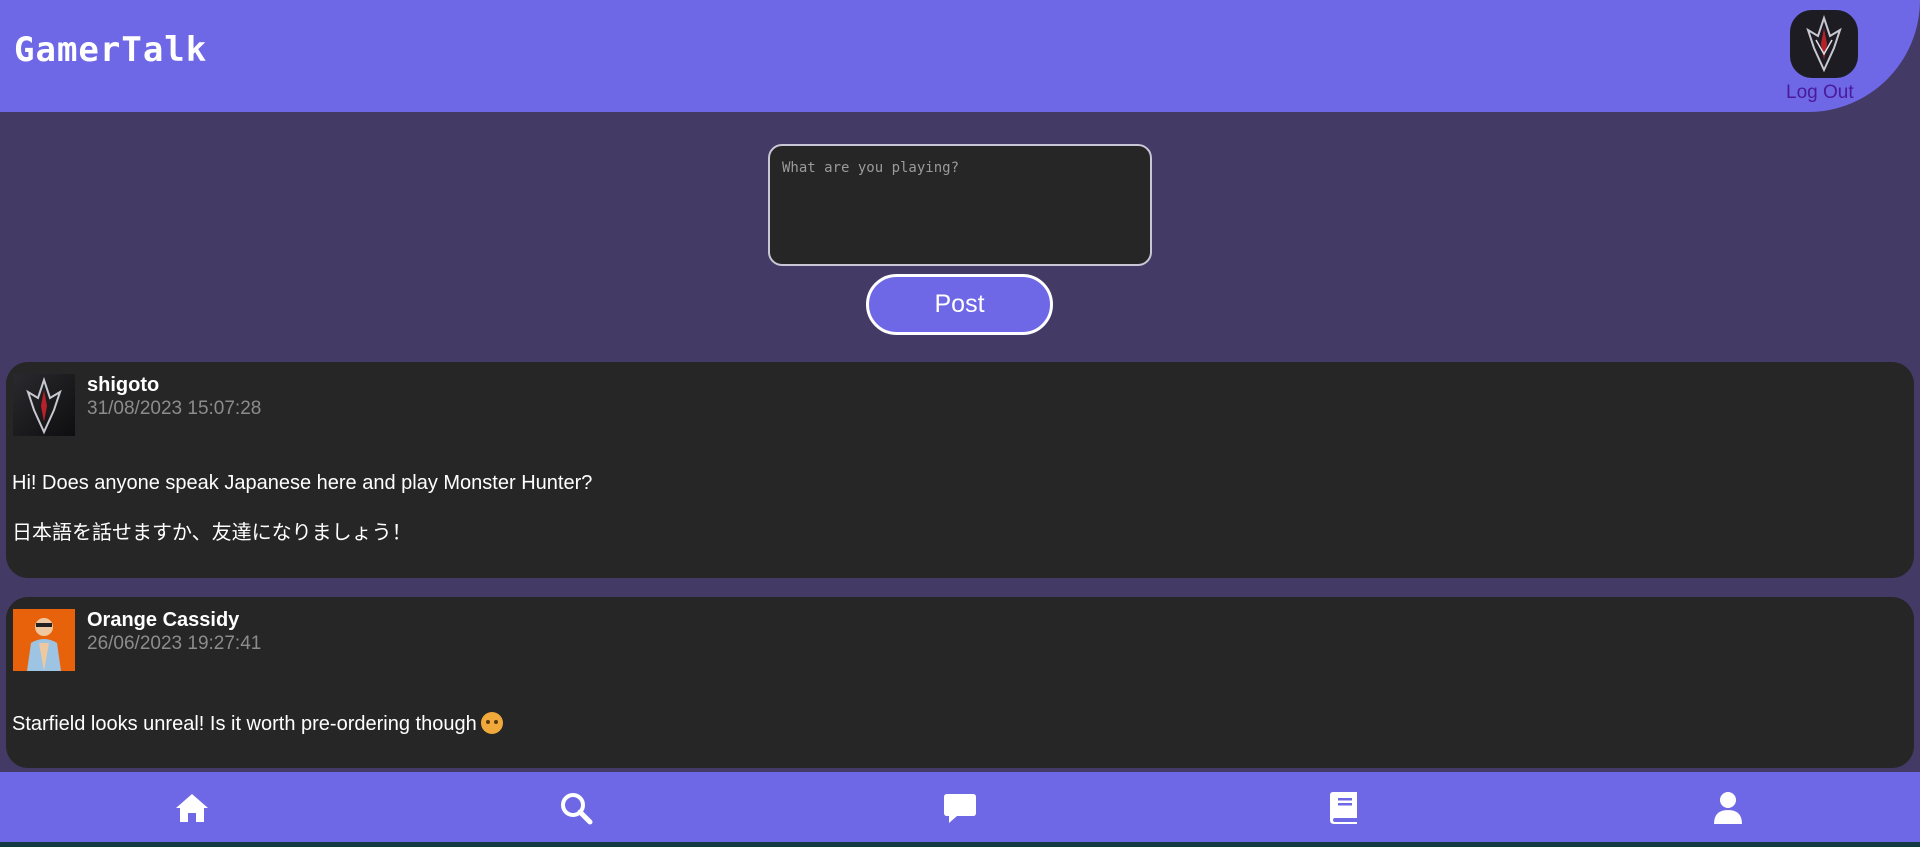  What do you see at coordinates (960, 205) in the screenshot?
I see `post-composer-input` at bounding box center [960, 205].